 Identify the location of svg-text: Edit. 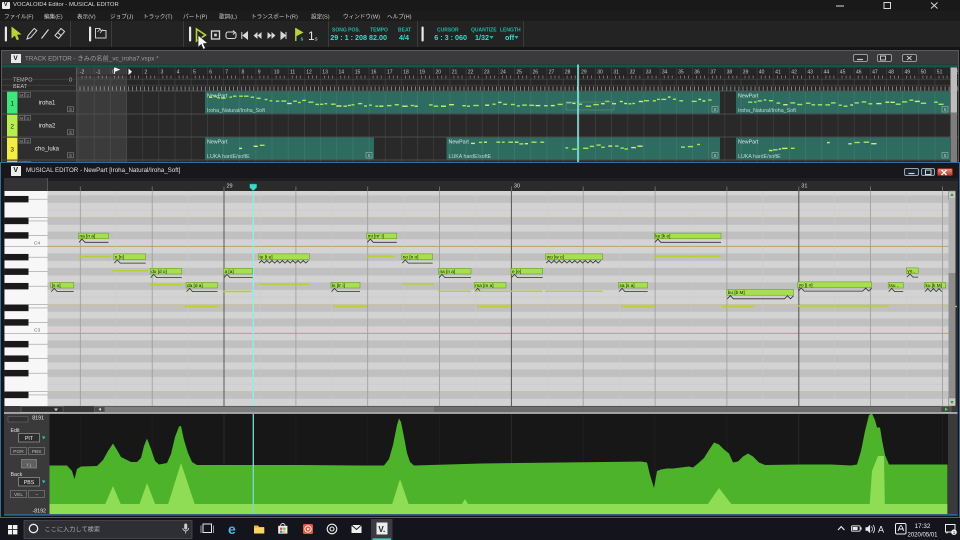
(16, 431).